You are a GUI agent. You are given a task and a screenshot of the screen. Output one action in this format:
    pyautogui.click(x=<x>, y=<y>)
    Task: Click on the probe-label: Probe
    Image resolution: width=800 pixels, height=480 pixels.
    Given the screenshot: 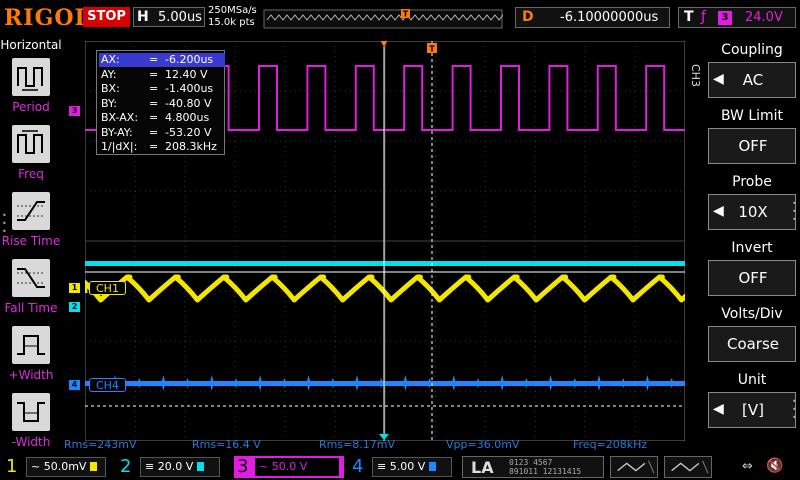 What is the action you would take?
    pyautogui.click(x=752, y=182)
    